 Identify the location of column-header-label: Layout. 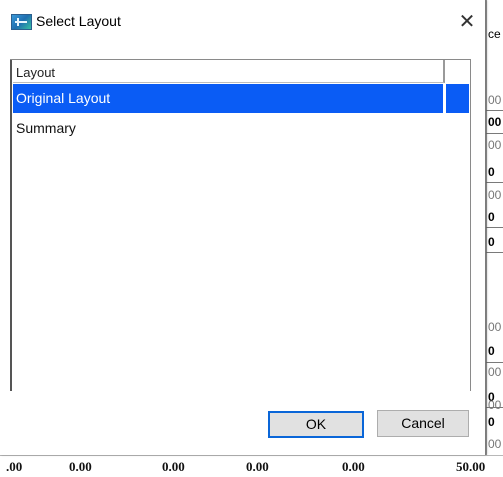
(36, 72).